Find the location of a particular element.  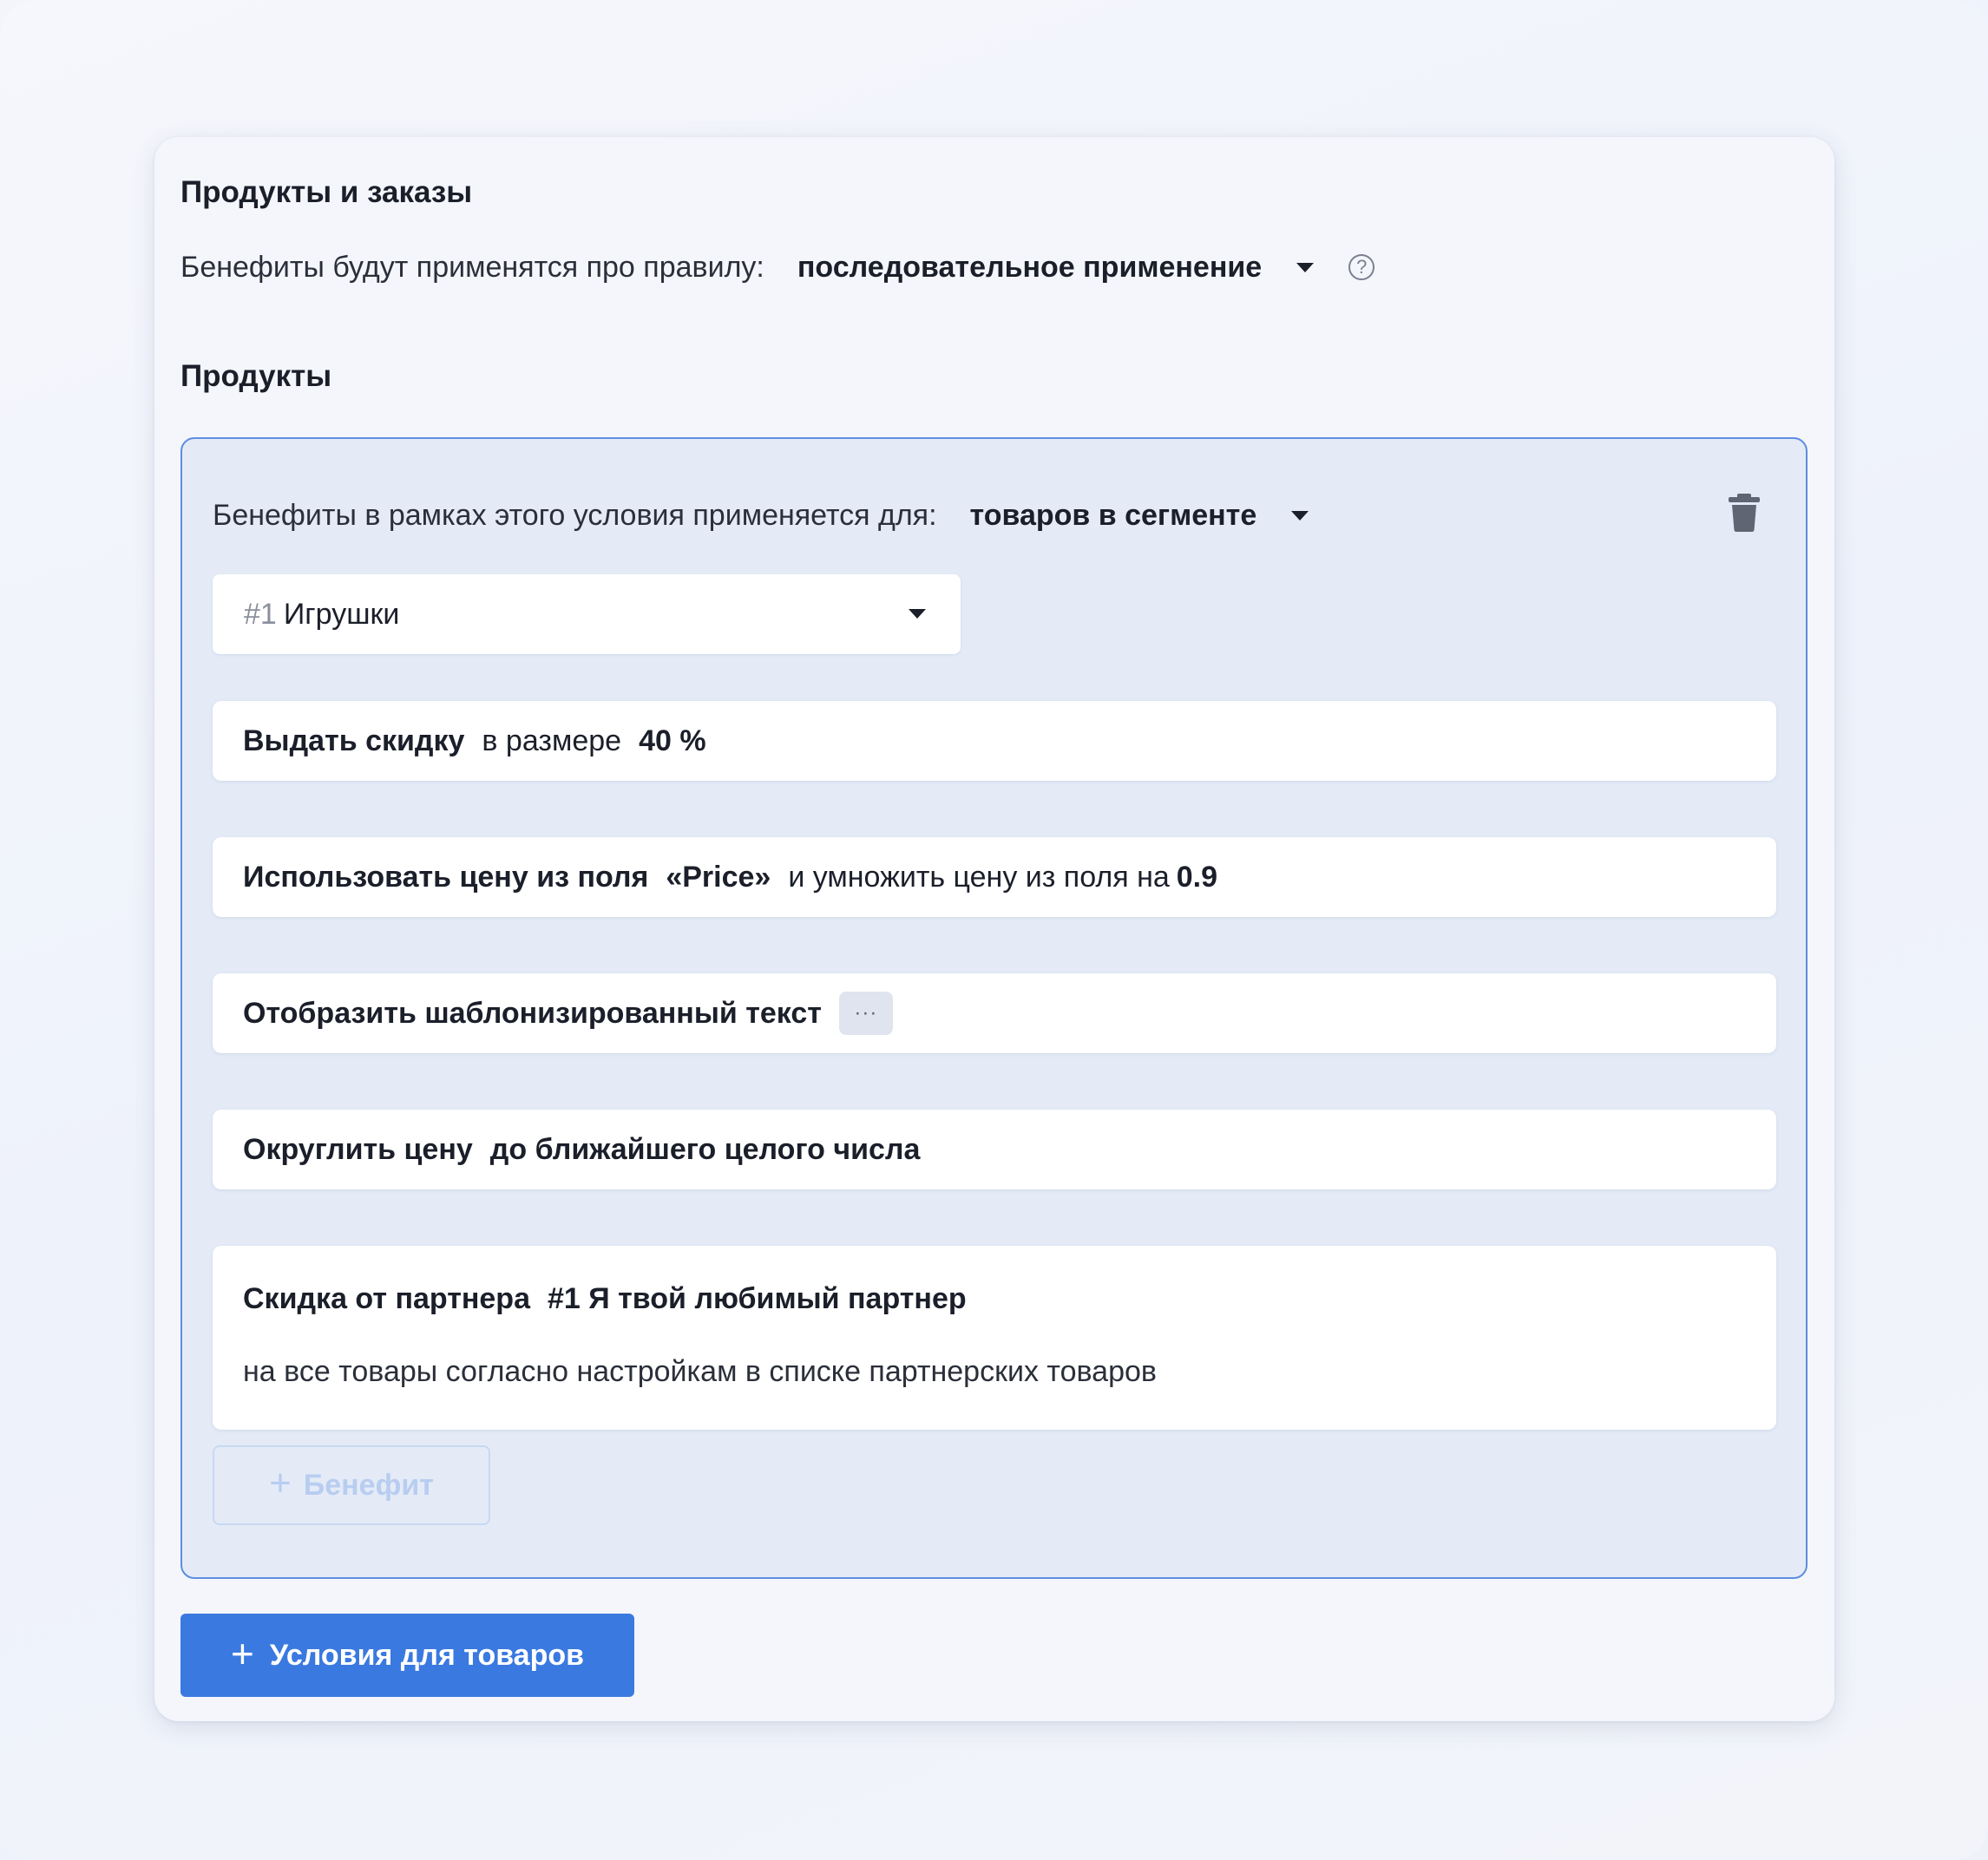

add-product-conditions-button: + Условия для товаров is located at coordinates (407, 1655).